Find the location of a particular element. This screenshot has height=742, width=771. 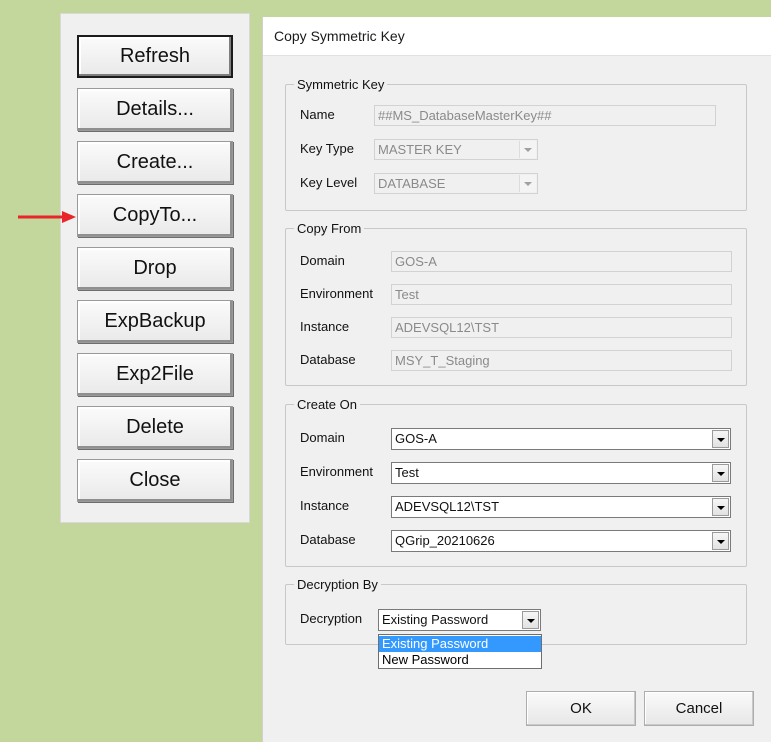

copy-from-legend: Copy From is located at coordinates (329, 228).